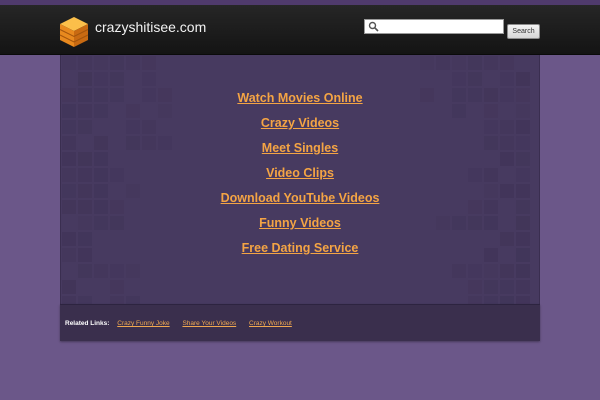 The height and width of the screenshot is (400, 600). I want to click on related-link-crazy-workout: Crazy Workout, so click(270, 323).